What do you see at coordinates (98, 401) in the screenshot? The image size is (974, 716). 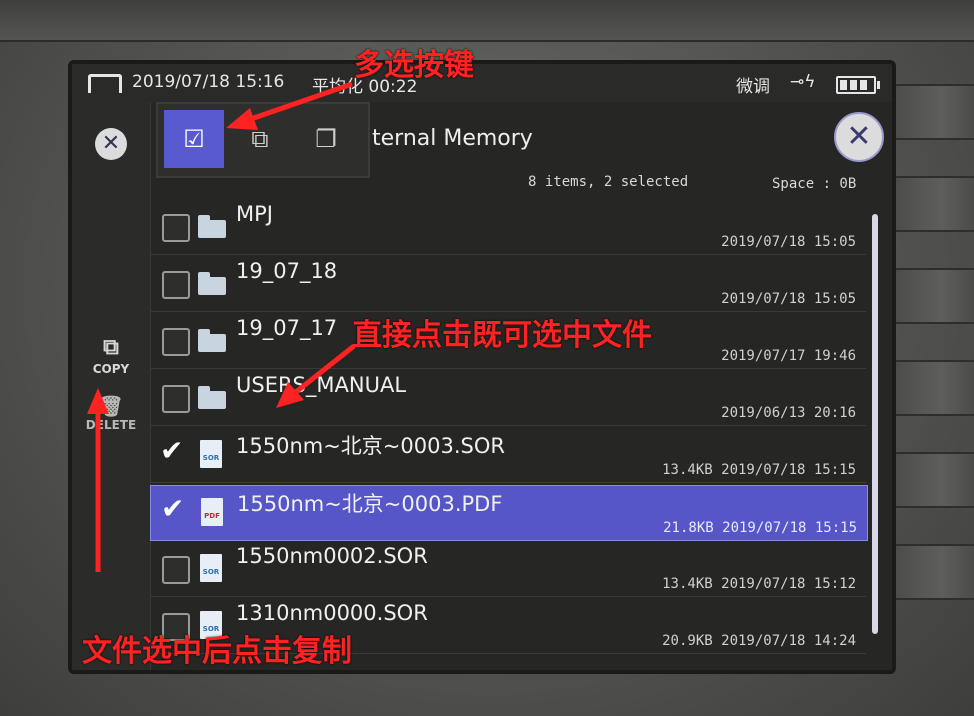 I see `arrow-head-copy` at bounding box center [98, 401].